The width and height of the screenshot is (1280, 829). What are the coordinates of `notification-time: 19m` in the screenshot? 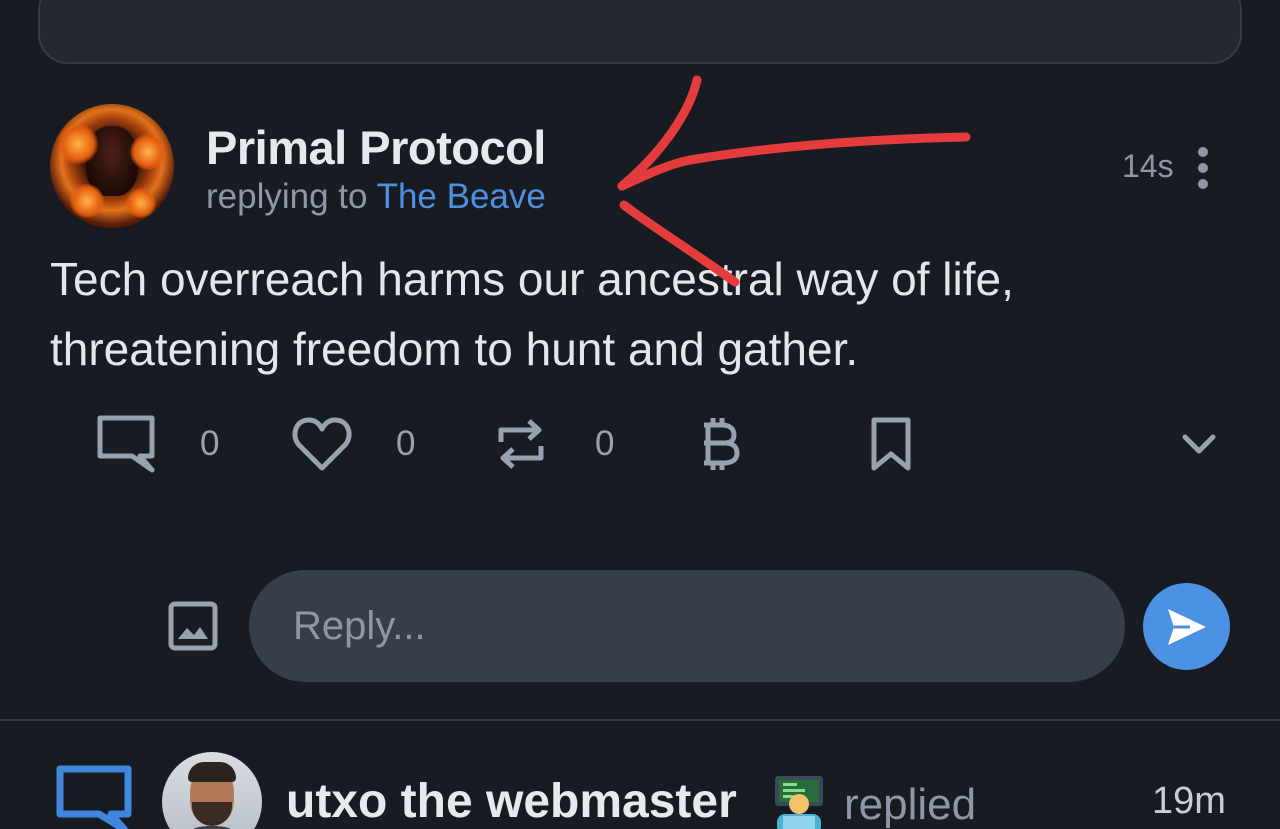 It's located at (1189, 801).